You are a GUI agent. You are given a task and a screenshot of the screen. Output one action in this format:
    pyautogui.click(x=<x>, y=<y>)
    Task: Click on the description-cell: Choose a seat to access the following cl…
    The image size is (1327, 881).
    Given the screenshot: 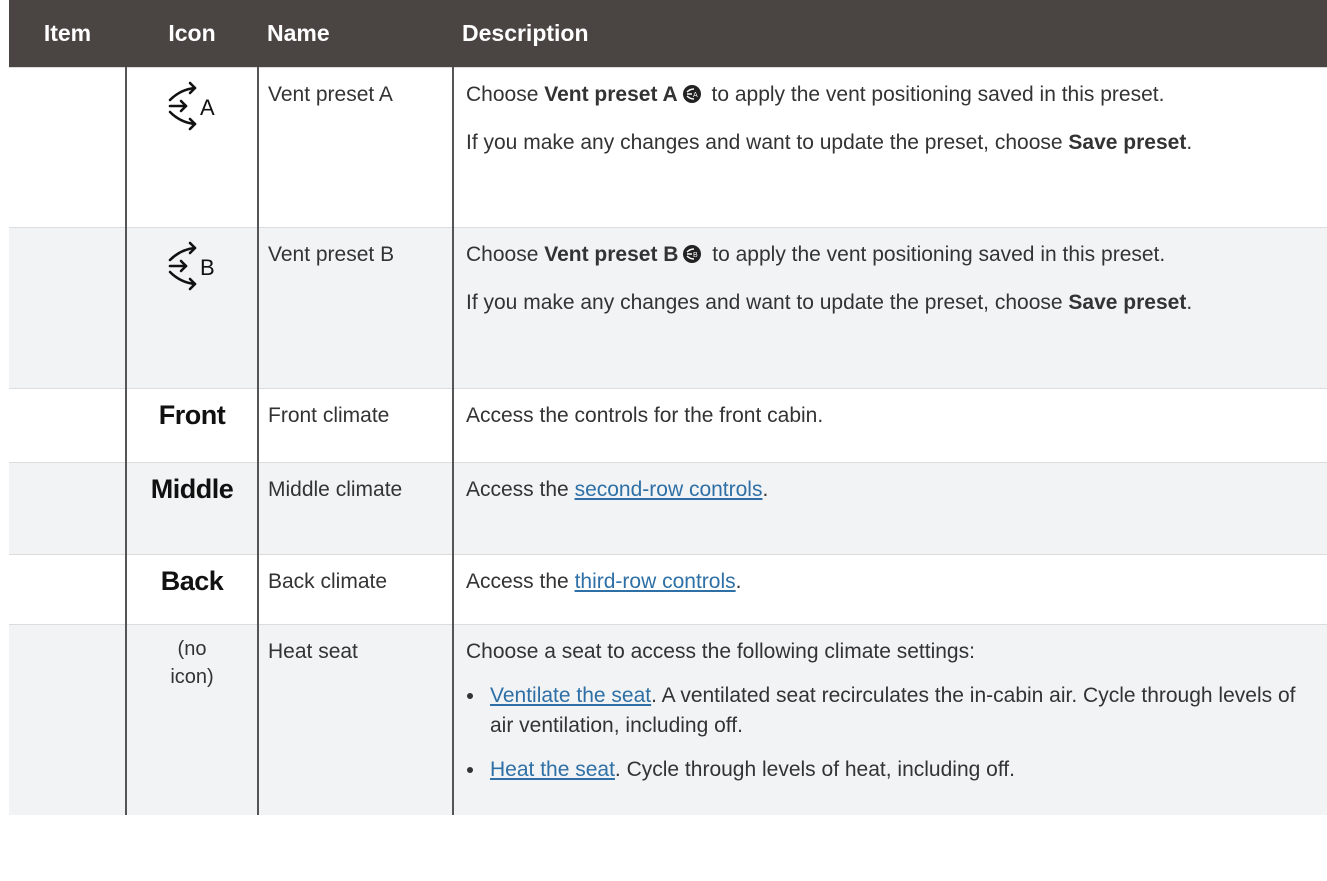 What is the action you would take?
    pyautogui.click(x=889, y=719)
    